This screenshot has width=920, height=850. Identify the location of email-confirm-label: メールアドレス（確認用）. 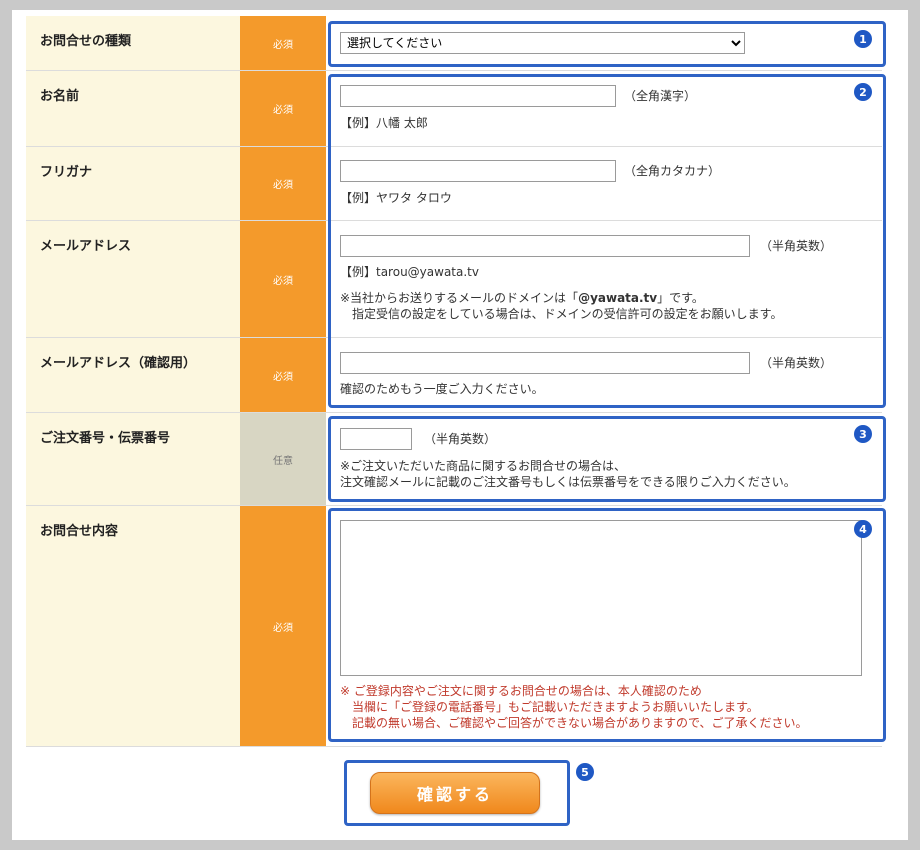
(133, 375).